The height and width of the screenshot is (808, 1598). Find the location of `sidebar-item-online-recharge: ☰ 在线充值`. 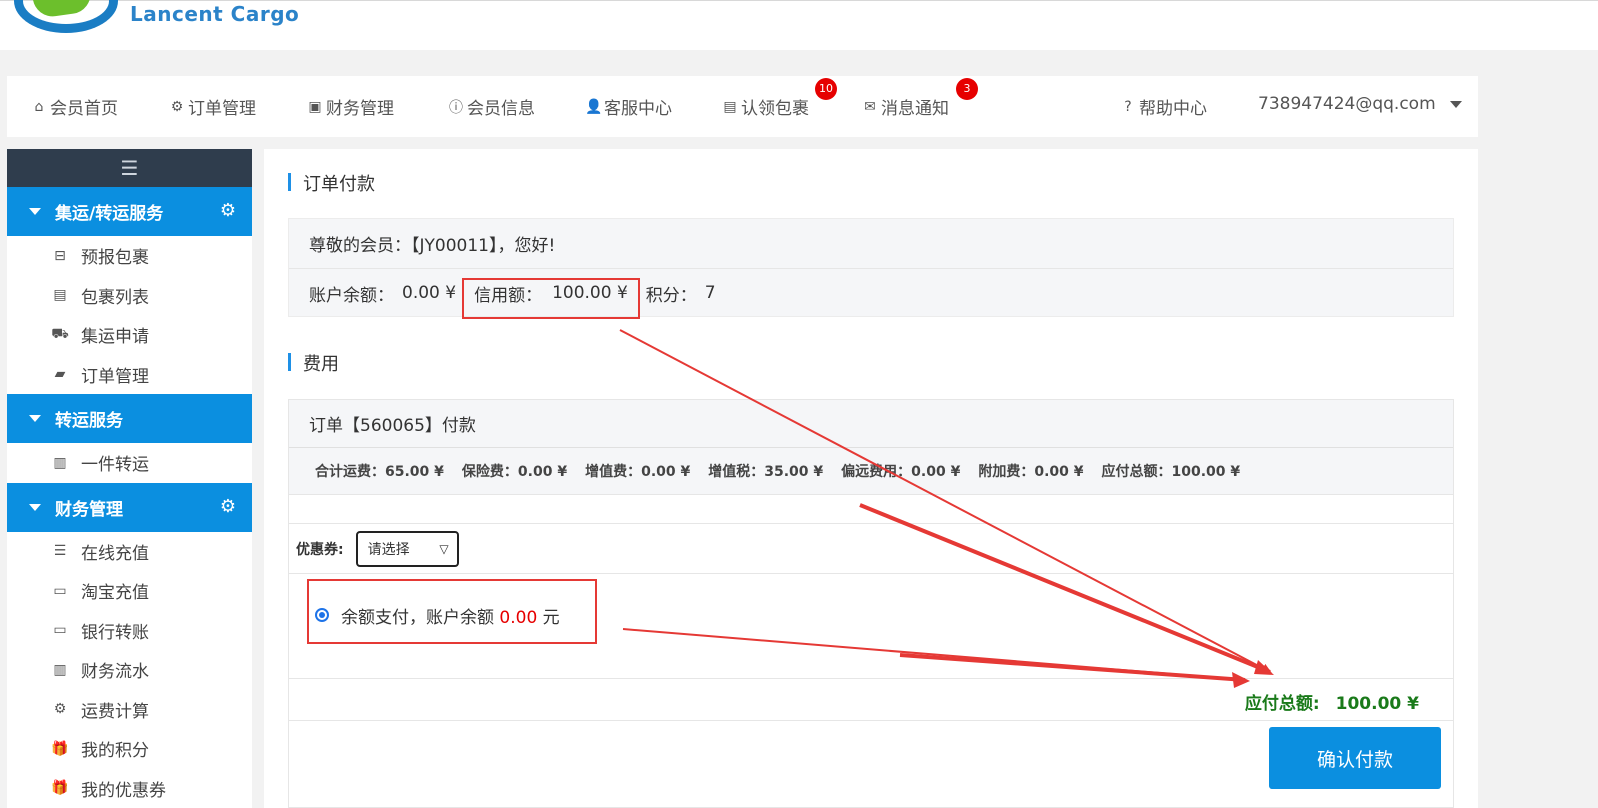

sidebar-item-online-recharge: ☰ 在线充值 is located at coordinates (129, 552).